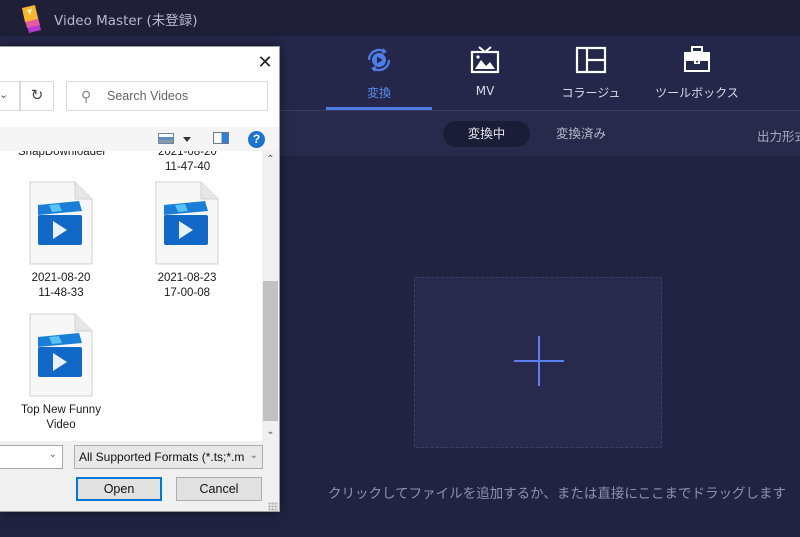 This screenshot has height=537, width=800. Describe the element at coordinates (187, 167) in the screenshot. I see `list-item-name: 11-47-40` at that location.